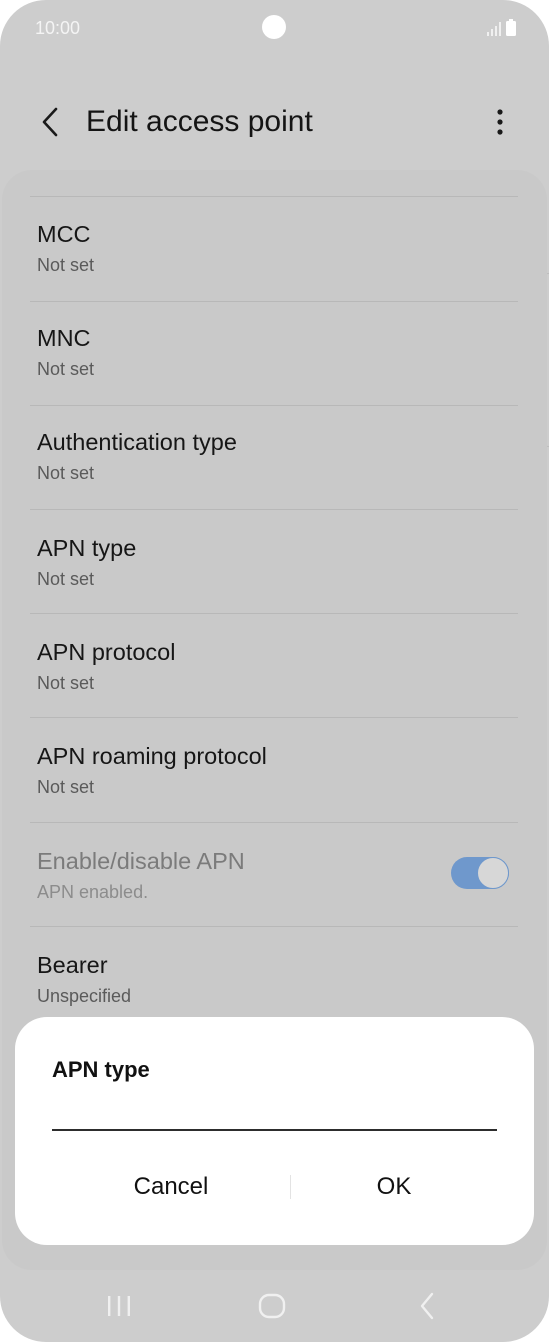 Image resolution: width=549 pixels, height=1342 pixels. I want to click on battery-icon, so click(511, 27).